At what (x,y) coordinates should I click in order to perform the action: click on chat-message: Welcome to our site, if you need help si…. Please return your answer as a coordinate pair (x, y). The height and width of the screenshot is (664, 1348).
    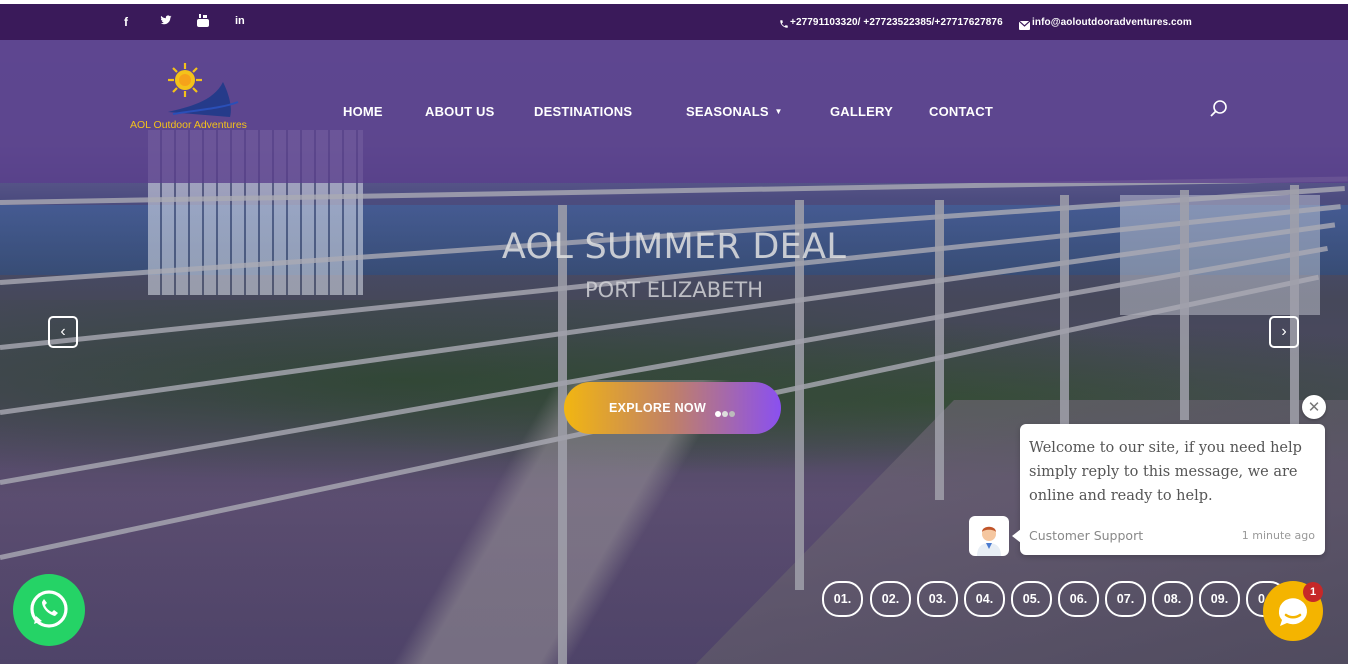
    Looking at the image, I should click on (1165, 472).